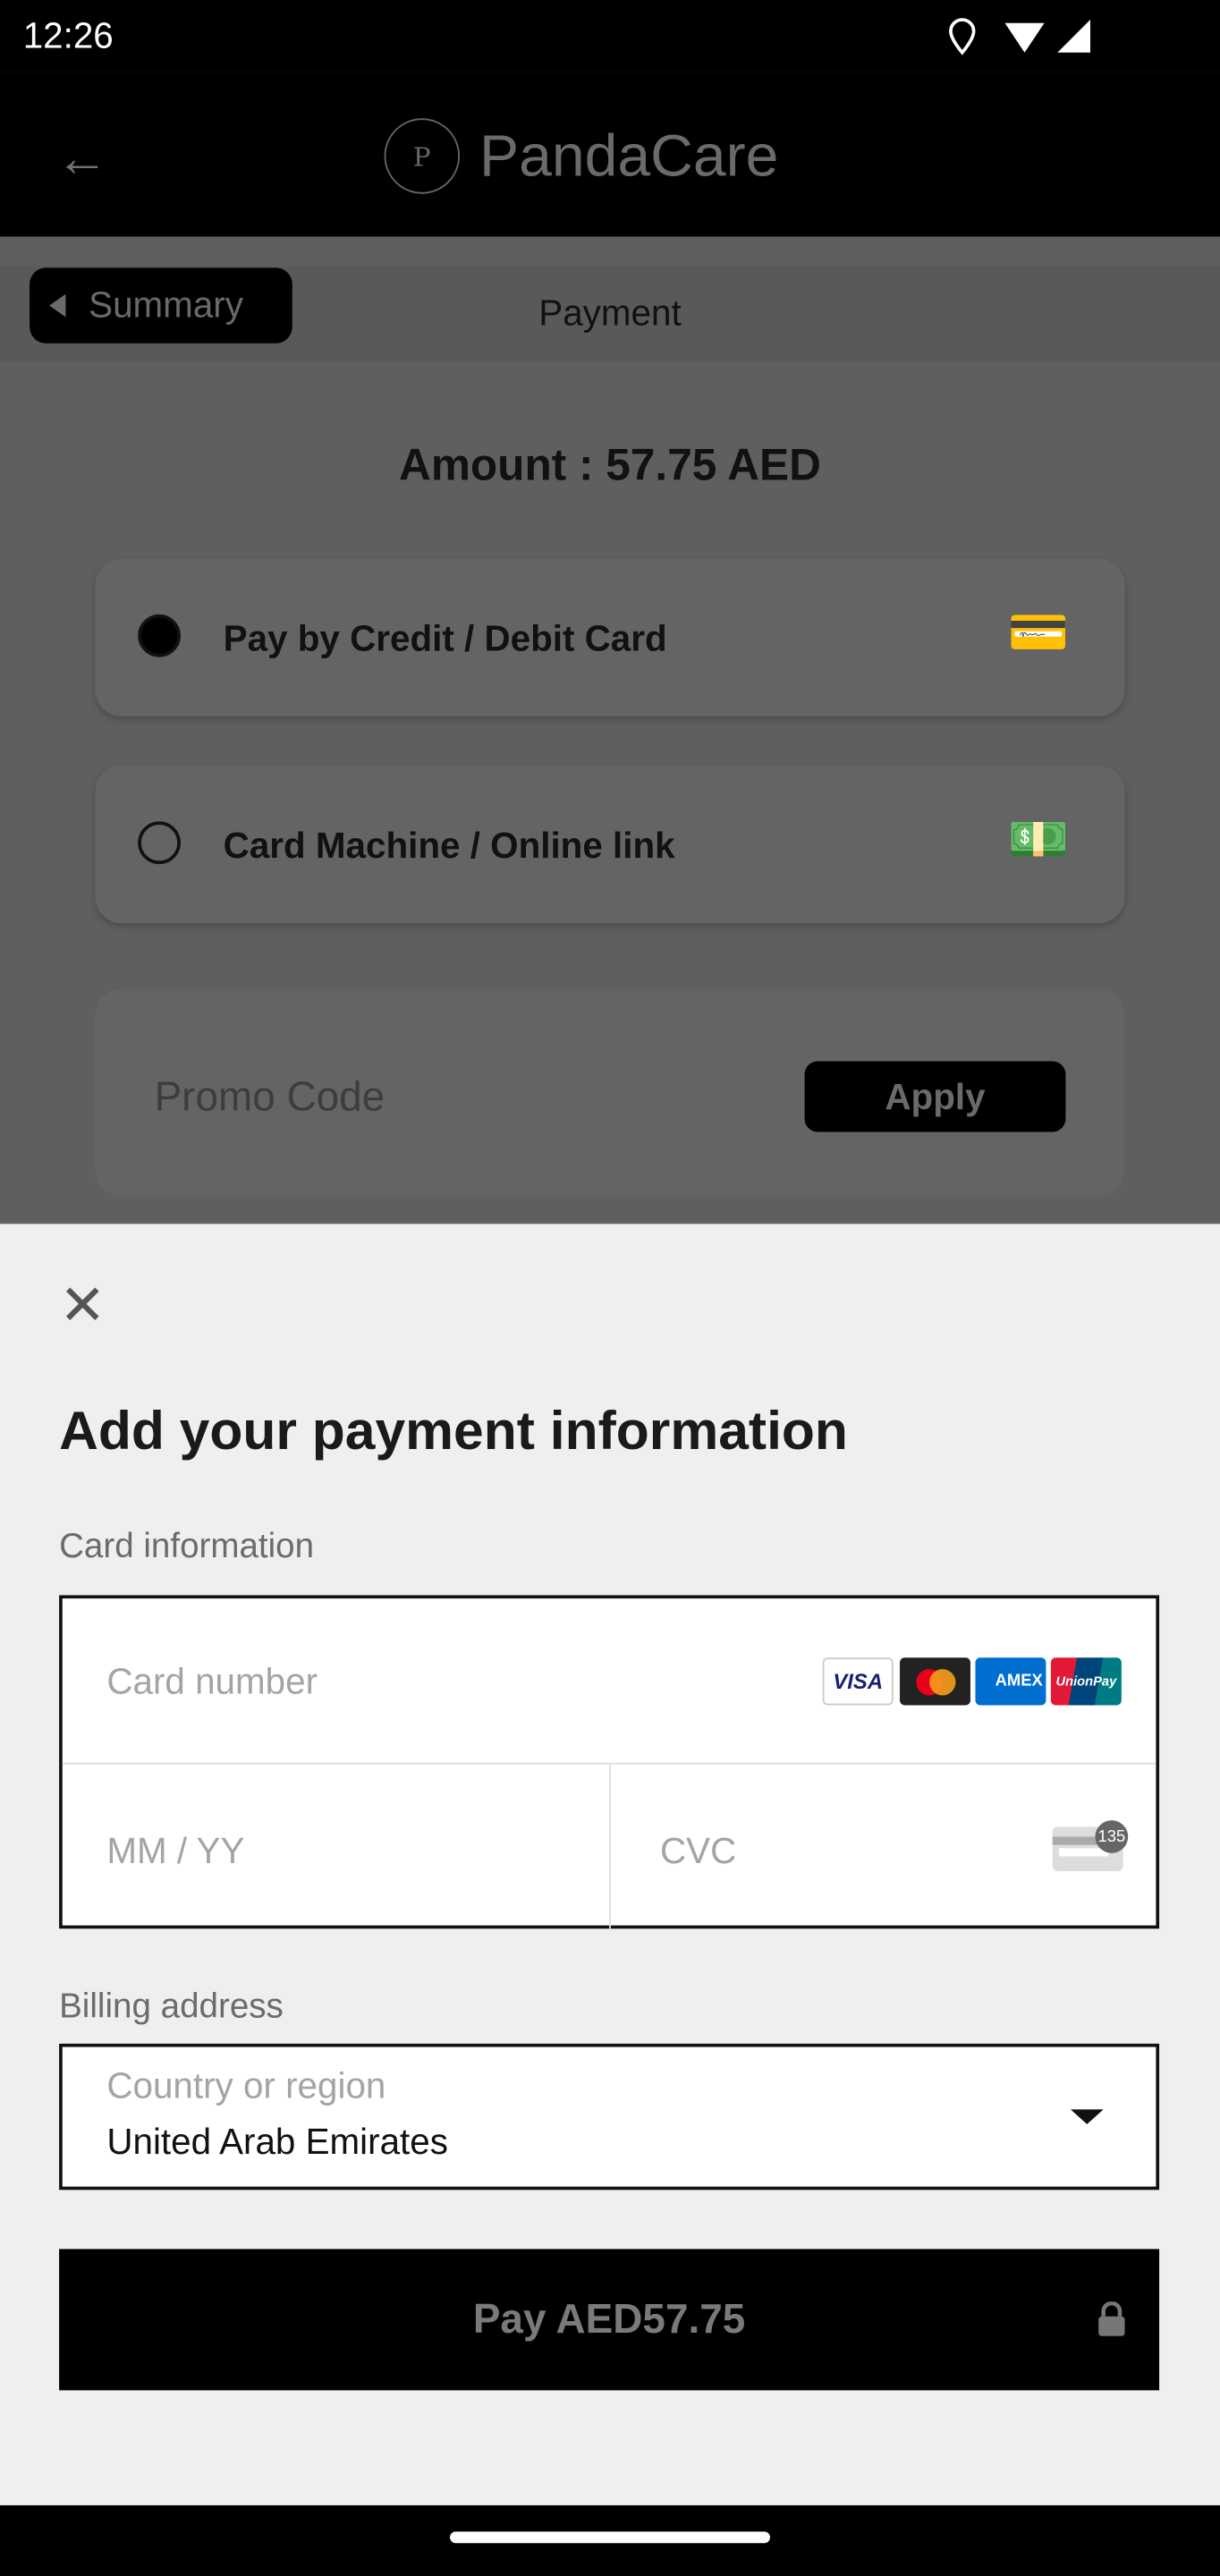  I want to click on radio-selected, so click(160, 635).